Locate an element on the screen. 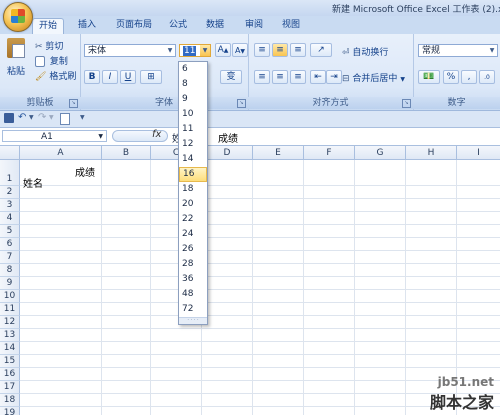 This screenshot has width=500, height=415. font-size-option-18: 18 is located at coordinates (193, 189).